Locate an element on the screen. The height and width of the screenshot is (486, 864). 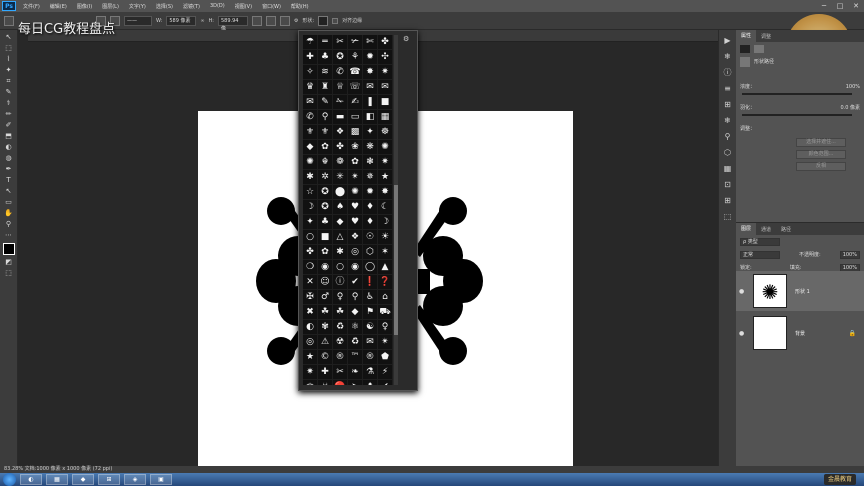
shape-preset-cell: ♠ is located at coordinates (340, 207).